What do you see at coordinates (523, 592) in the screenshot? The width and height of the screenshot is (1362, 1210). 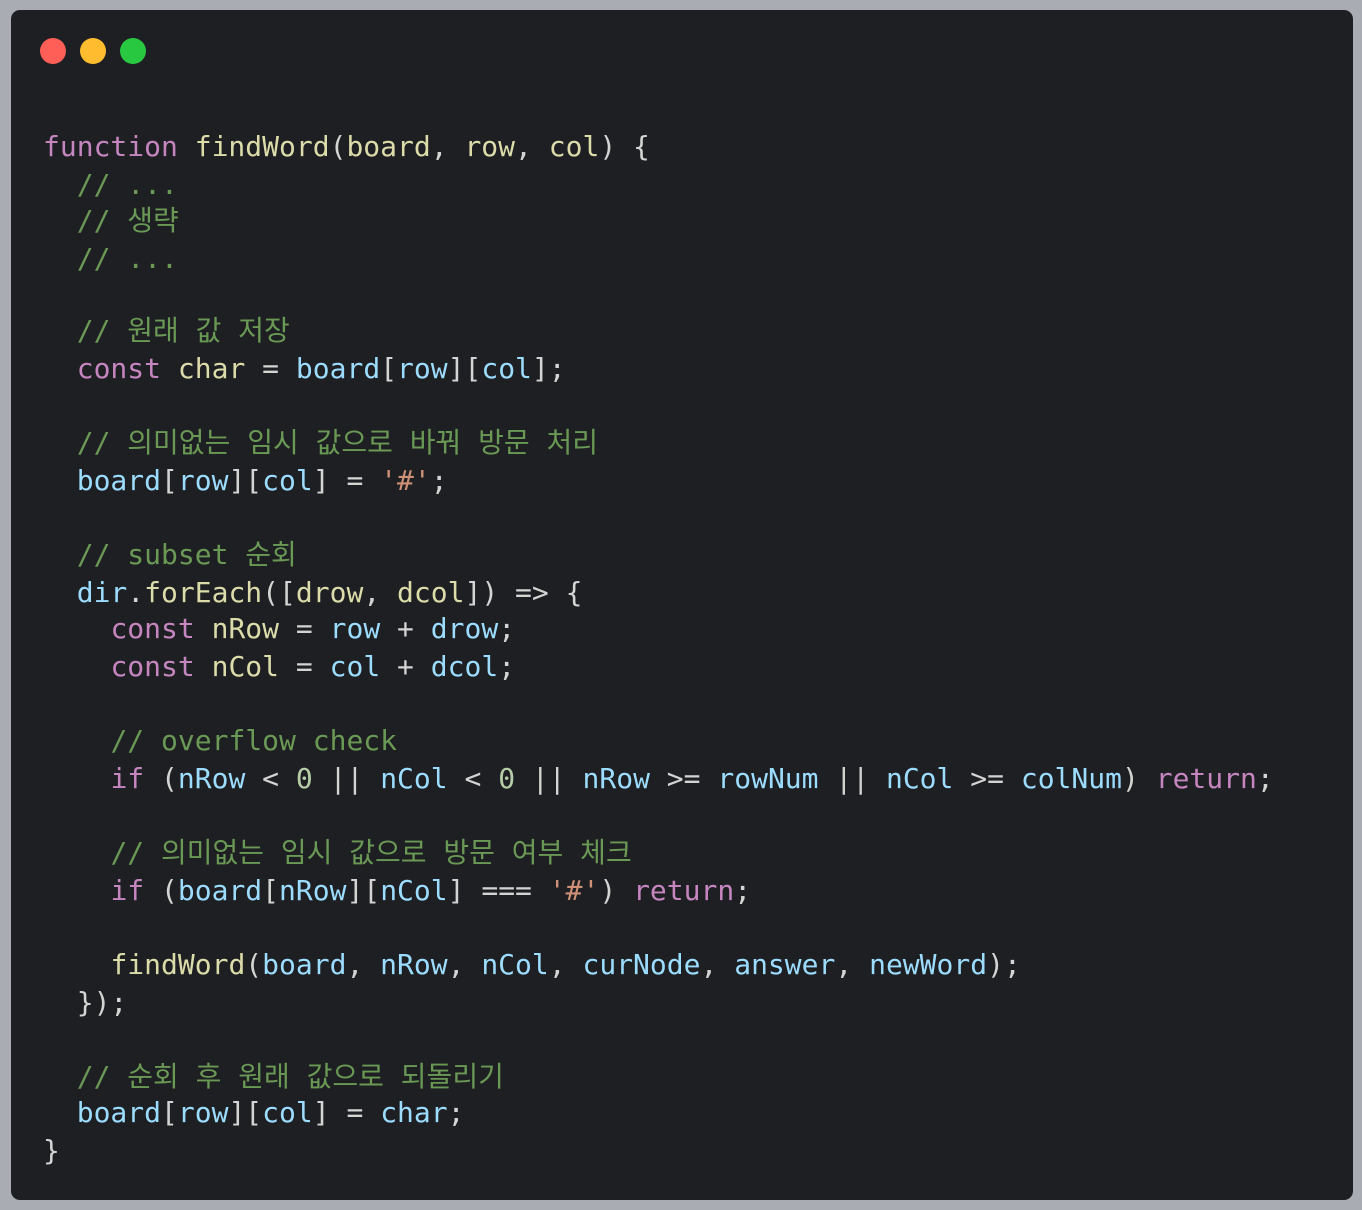 I see `code-token: ]) => {` at bounding box center [523, 592].